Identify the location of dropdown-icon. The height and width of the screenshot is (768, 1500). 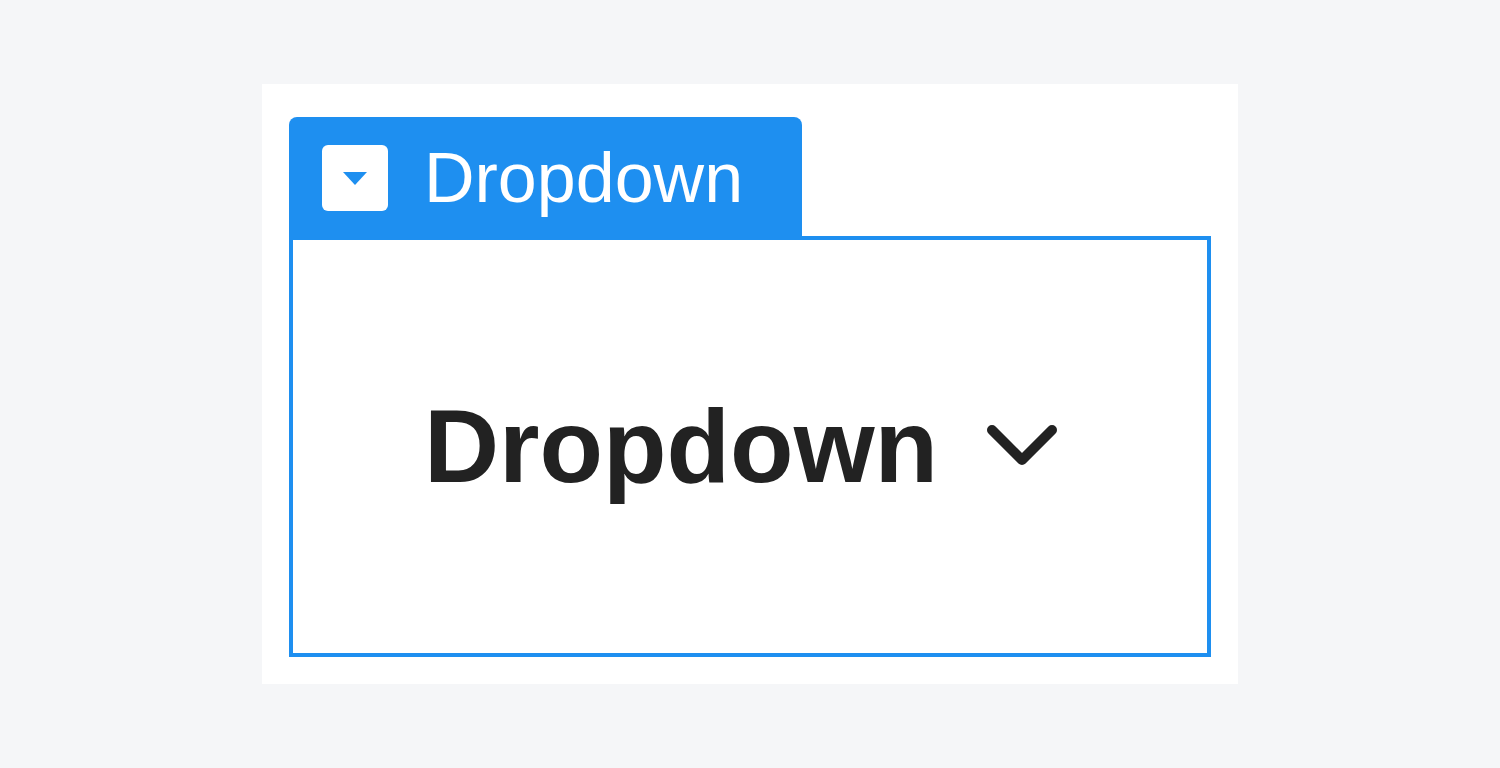
(355, 177).